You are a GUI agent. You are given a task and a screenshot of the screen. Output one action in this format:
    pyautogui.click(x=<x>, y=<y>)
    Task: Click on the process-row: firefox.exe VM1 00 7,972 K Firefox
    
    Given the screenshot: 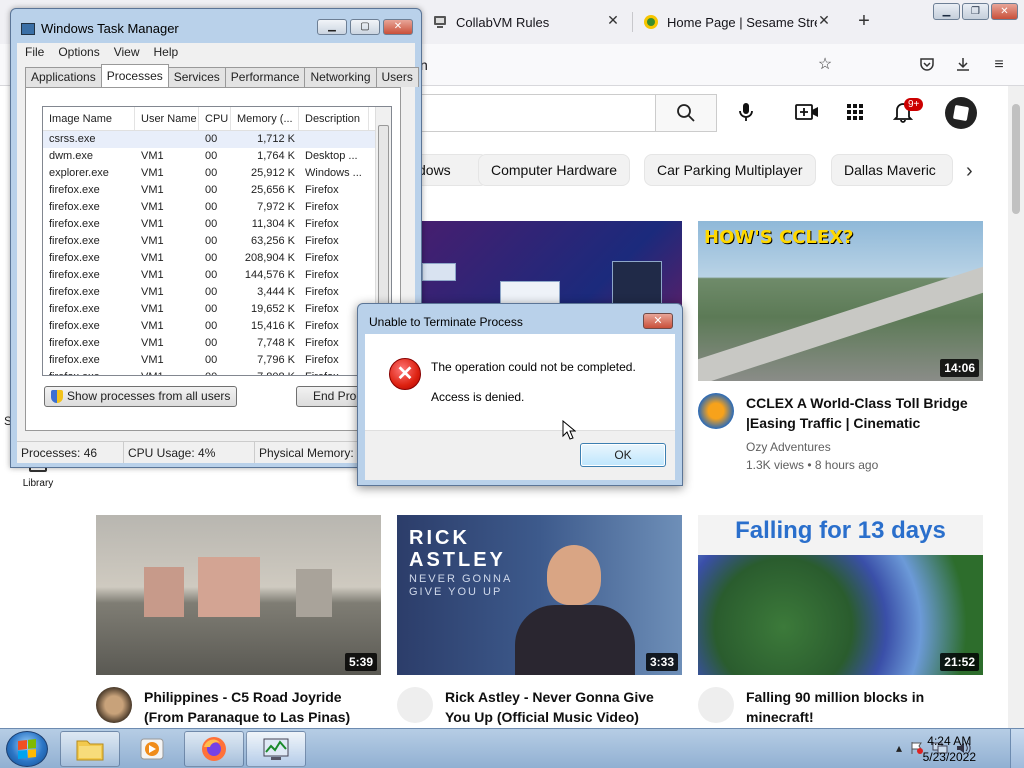 What is the action you would take?
    pyautogui.click(x=217, y=207)
    